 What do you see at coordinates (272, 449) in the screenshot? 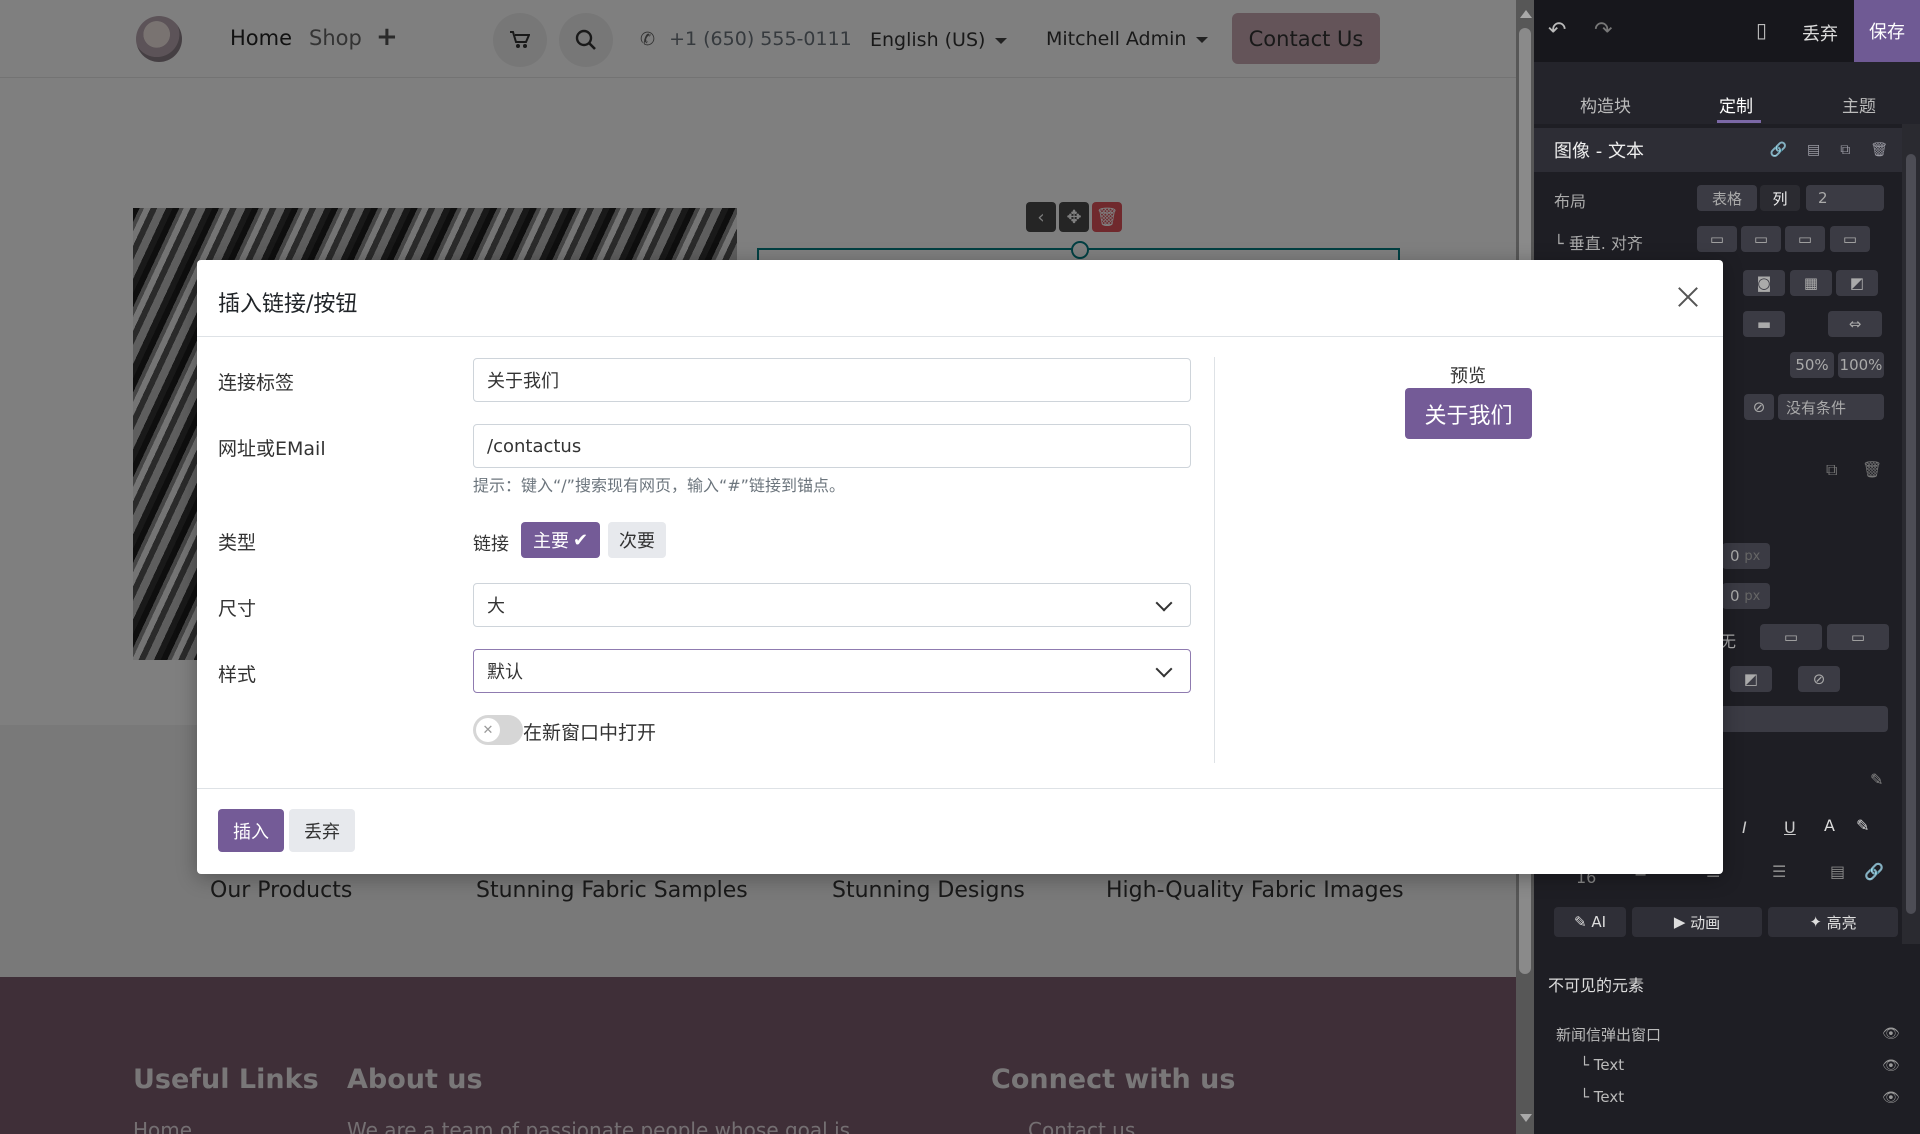
I see `url-label: 网址或EMail` at bounding box center [272, 449].